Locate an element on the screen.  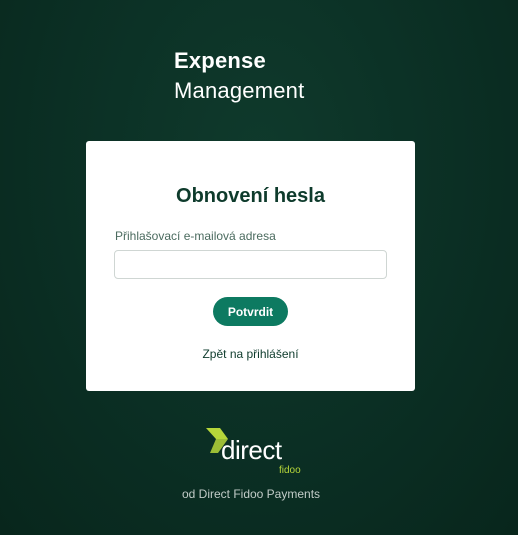
direct-fidoo-logo: direct fidoo is located at coordinates (254, 452).